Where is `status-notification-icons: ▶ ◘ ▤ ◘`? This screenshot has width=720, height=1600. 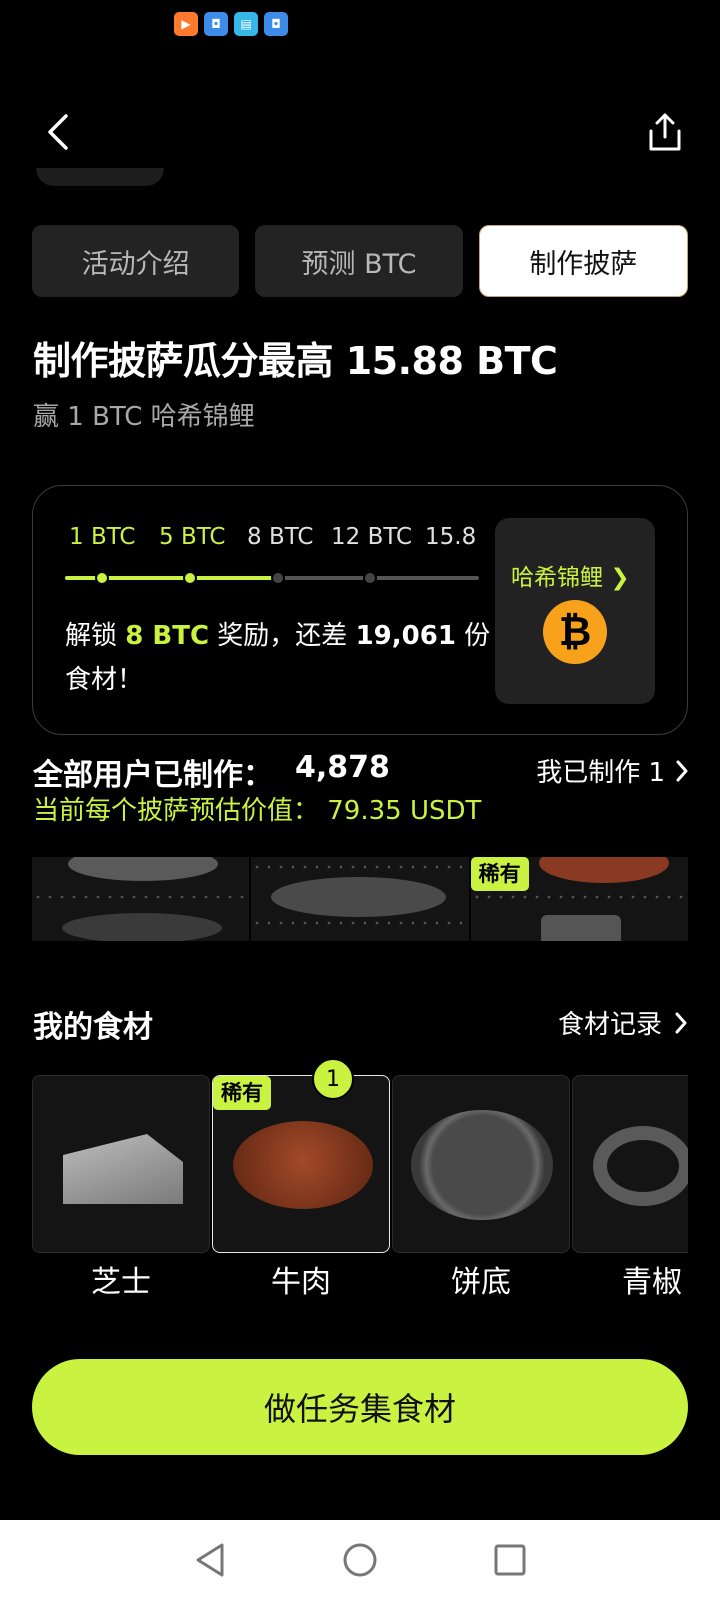 status-notification-icons: ▶ ◘ ▤ ◘ is located at coordinates (231, 24).